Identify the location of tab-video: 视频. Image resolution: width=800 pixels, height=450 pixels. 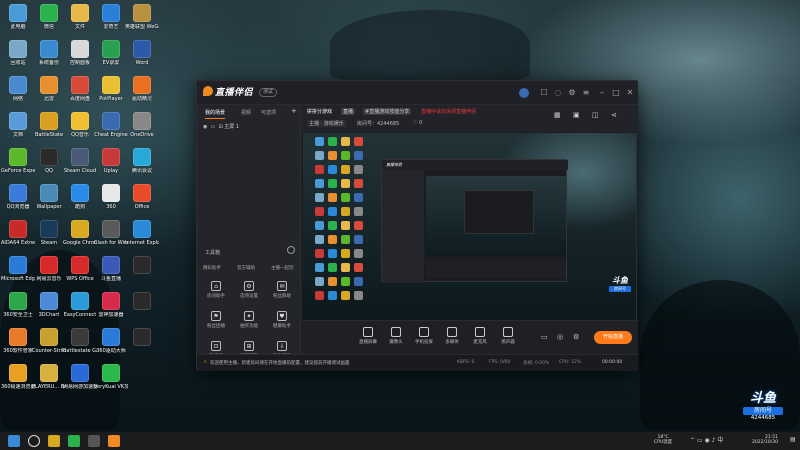
(246, 112).